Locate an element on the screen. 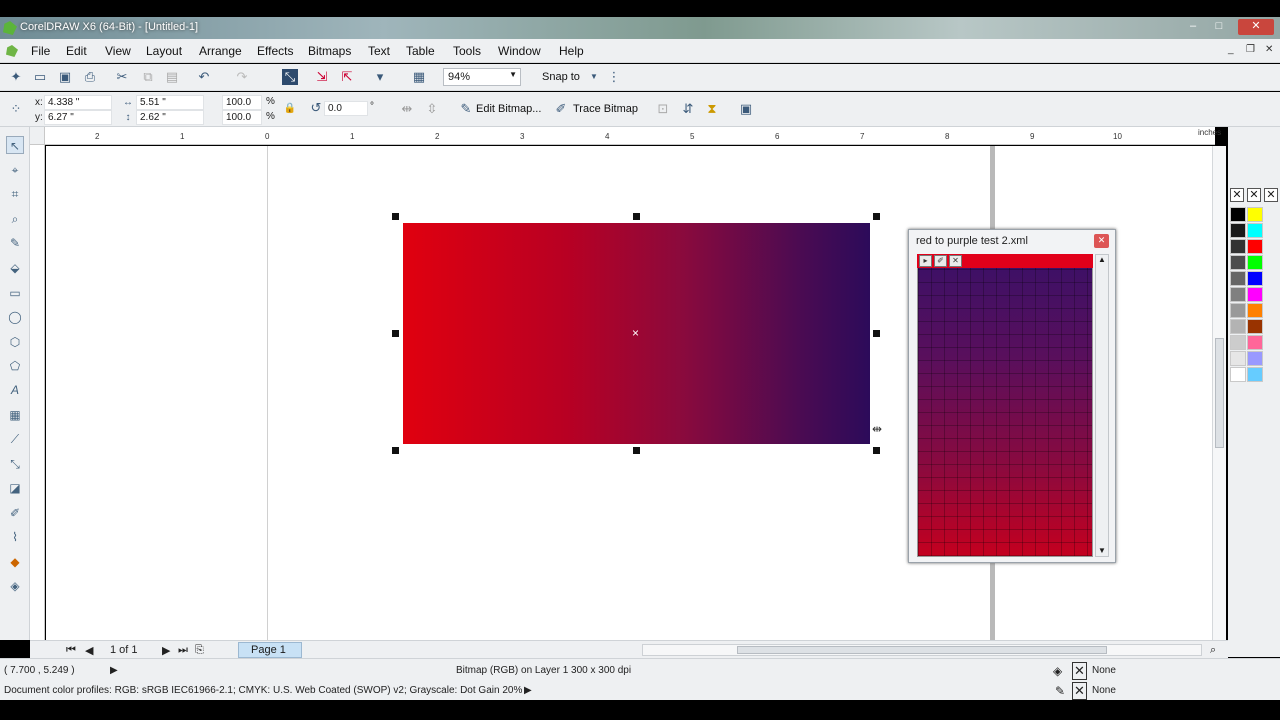 This screenshot has height=720, width=1280. selection-handle-bottom-middle is located at coordinates (636, 450).